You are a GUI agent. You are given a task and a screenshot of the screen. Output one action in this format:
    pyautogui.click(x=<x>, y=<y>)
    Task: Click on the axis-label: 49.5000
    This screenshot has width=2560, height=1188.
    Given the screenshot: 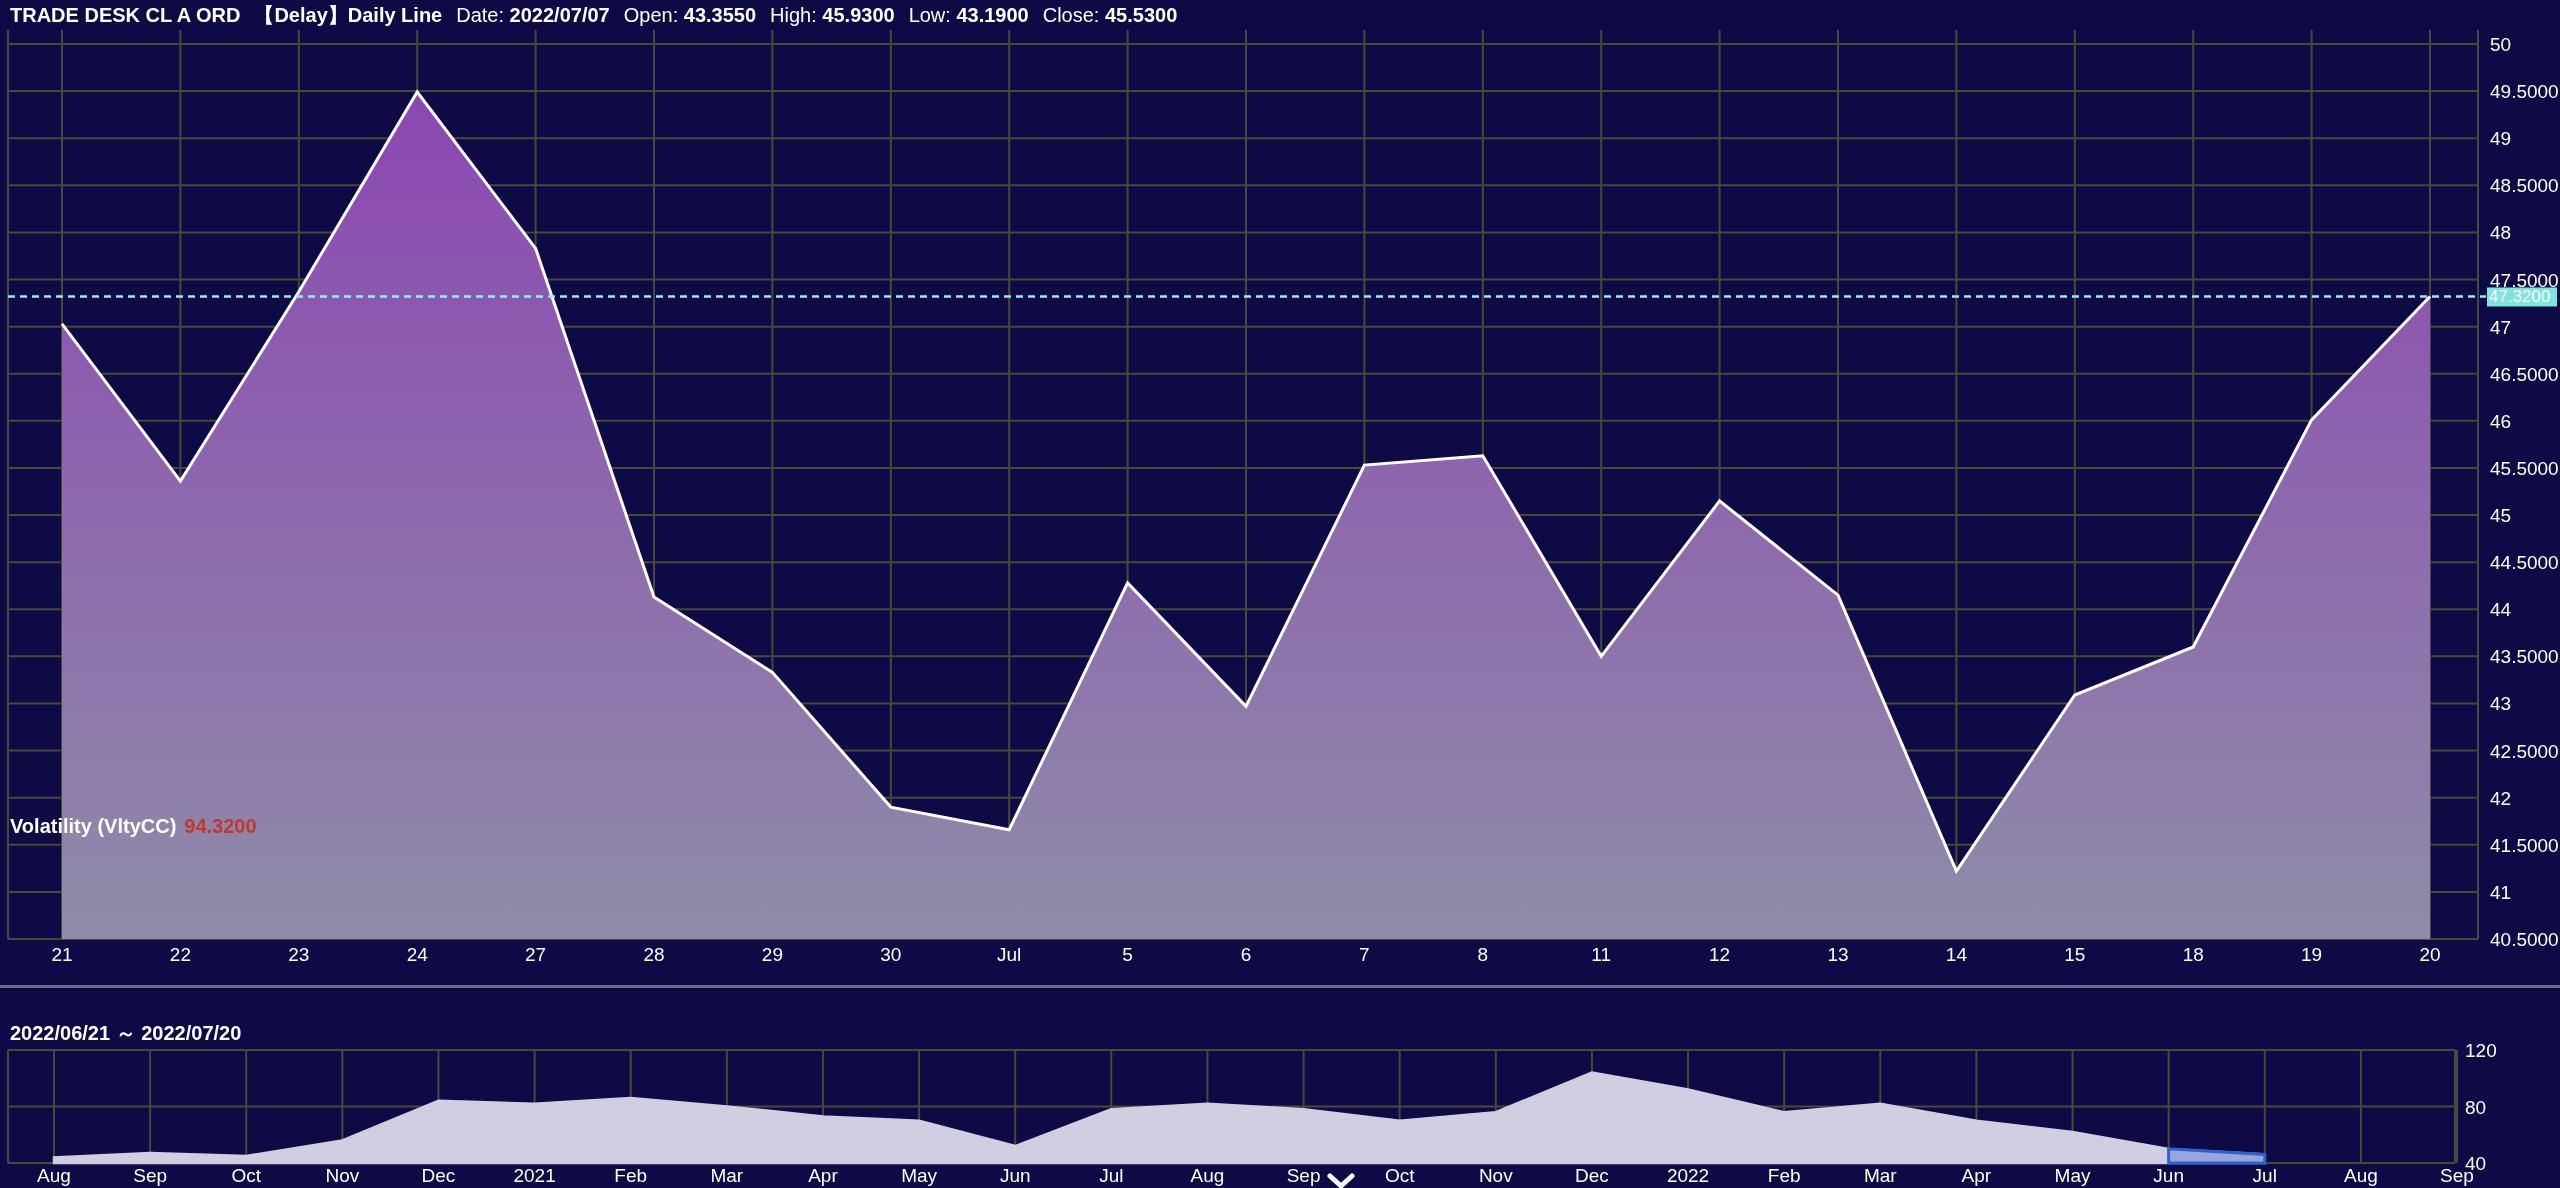 What is the action you would take?
    pyautogui.click(x=2524, y=92)
    